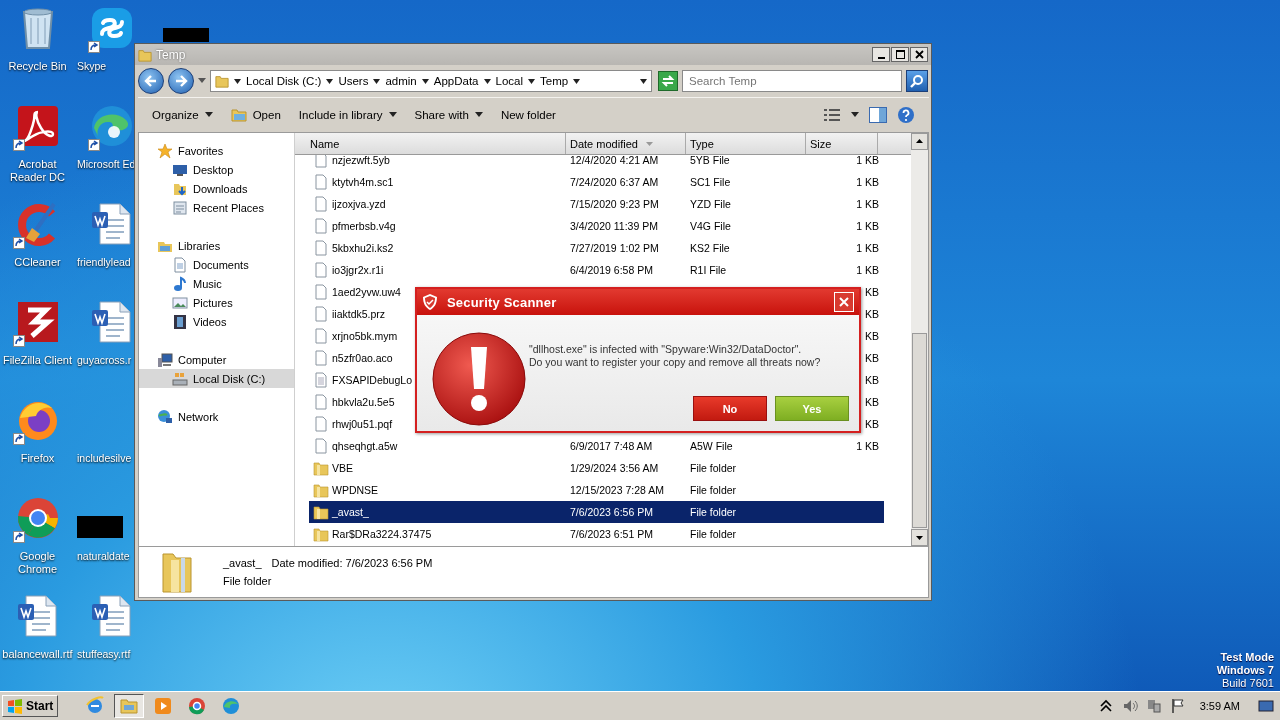 The image size is (1280, 720). Describe the element at coordinates (363, 248) in the screenshot. I see `file-name: 5kbxhu2i.ks2` at that location.